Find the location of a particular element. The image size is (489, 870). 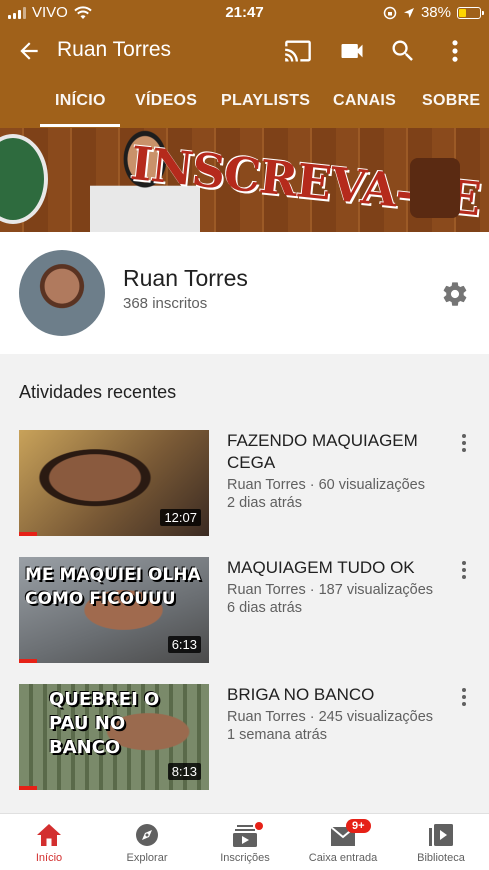

home-icon is located at coordinates (49, 835).